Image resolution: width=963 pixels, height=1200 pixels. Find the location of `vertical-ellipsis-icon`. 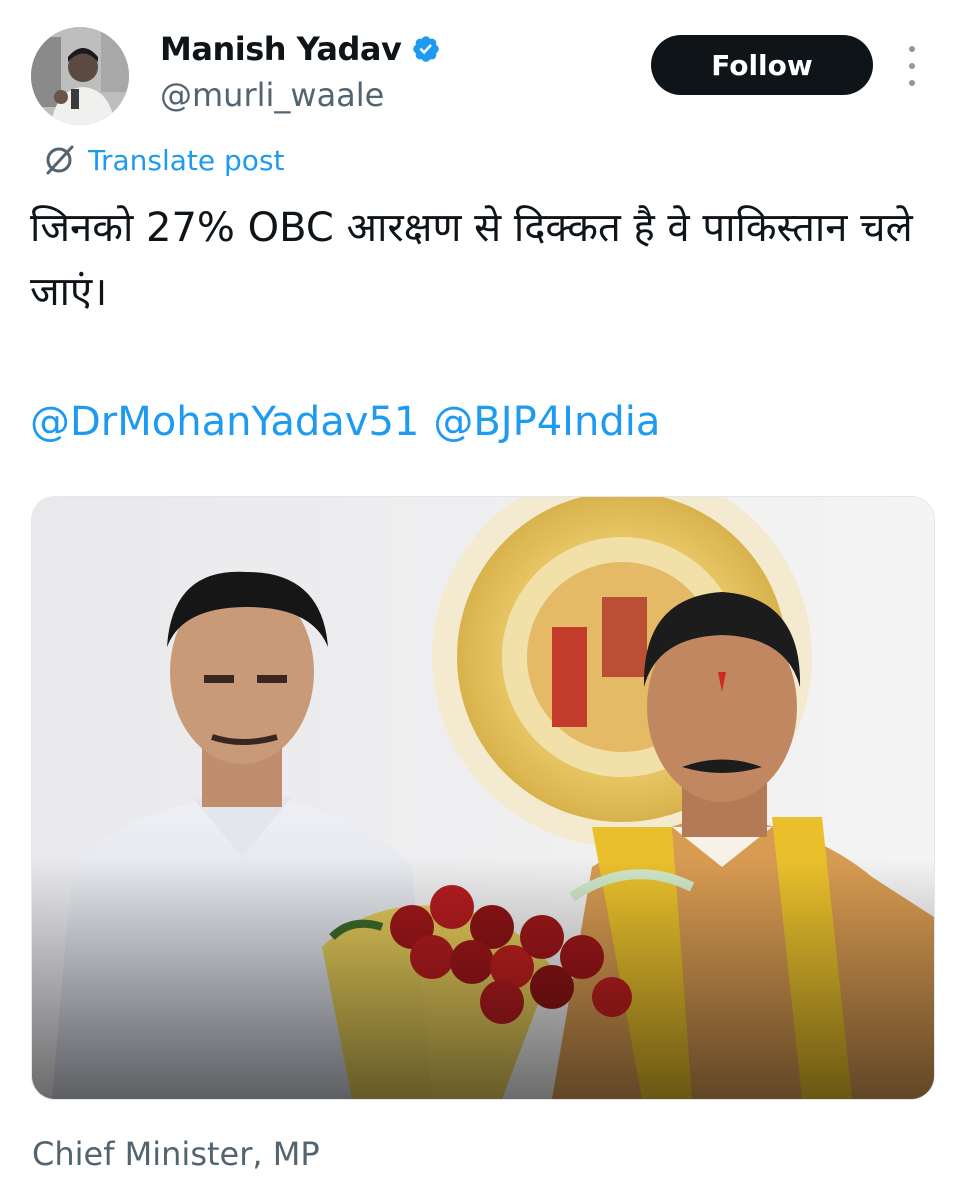

vertical-ellipsis-icon is located at coordinates (912, 66).